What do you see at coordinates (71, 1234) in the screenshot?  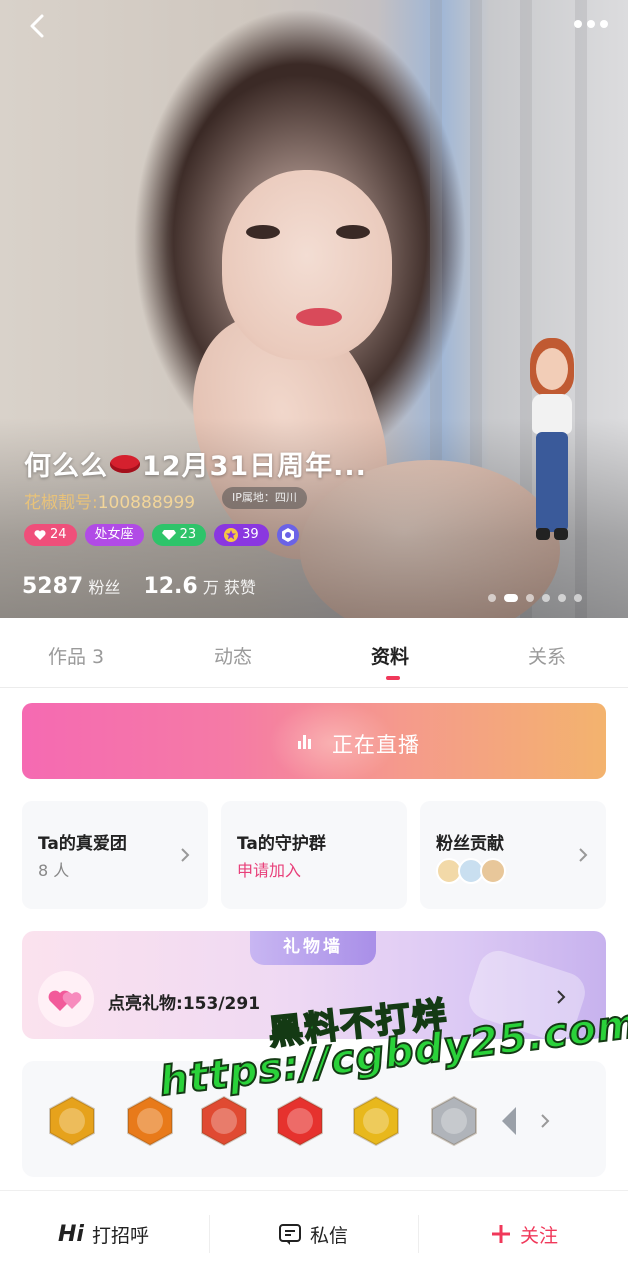 I see `hi-icon: Hi` at bounding box center [71, 1234].